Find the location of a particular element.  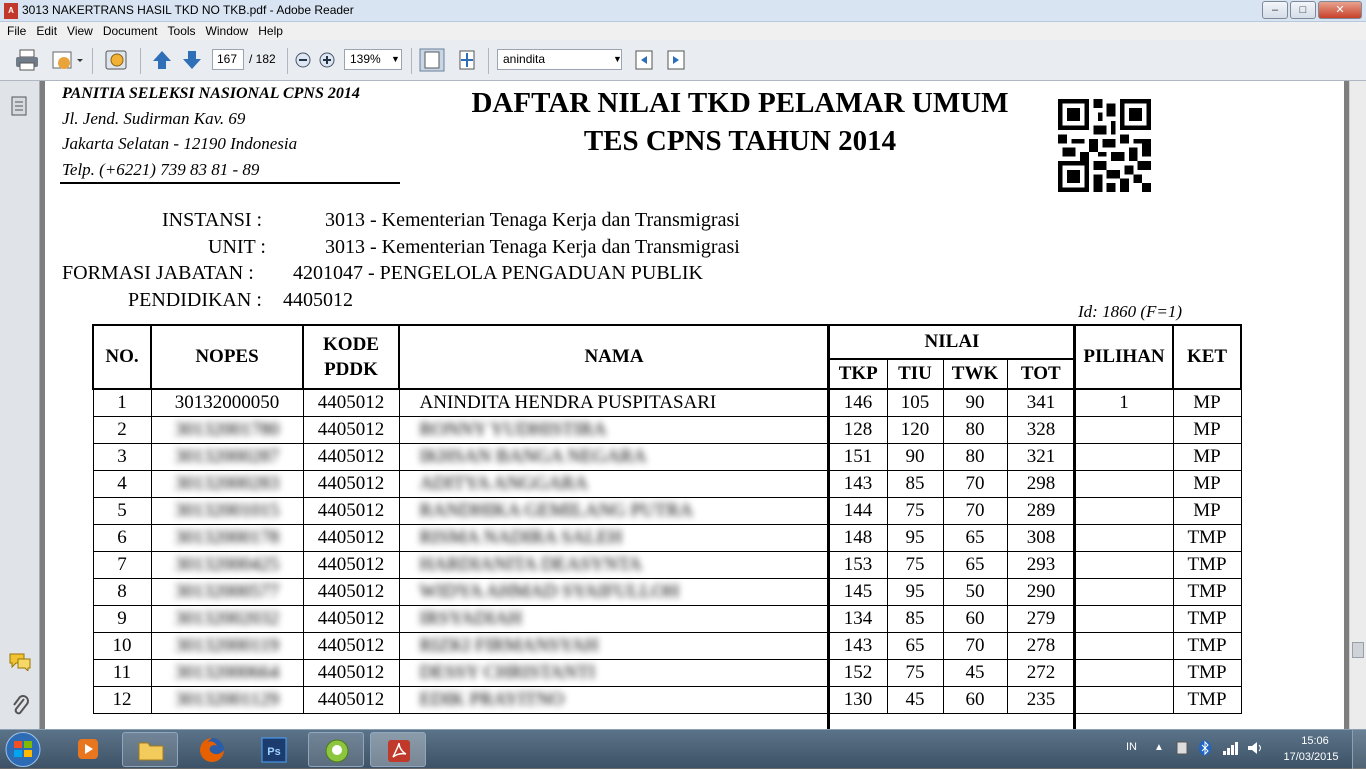

tot-value: 328 is located at coordinates (1041, 429).